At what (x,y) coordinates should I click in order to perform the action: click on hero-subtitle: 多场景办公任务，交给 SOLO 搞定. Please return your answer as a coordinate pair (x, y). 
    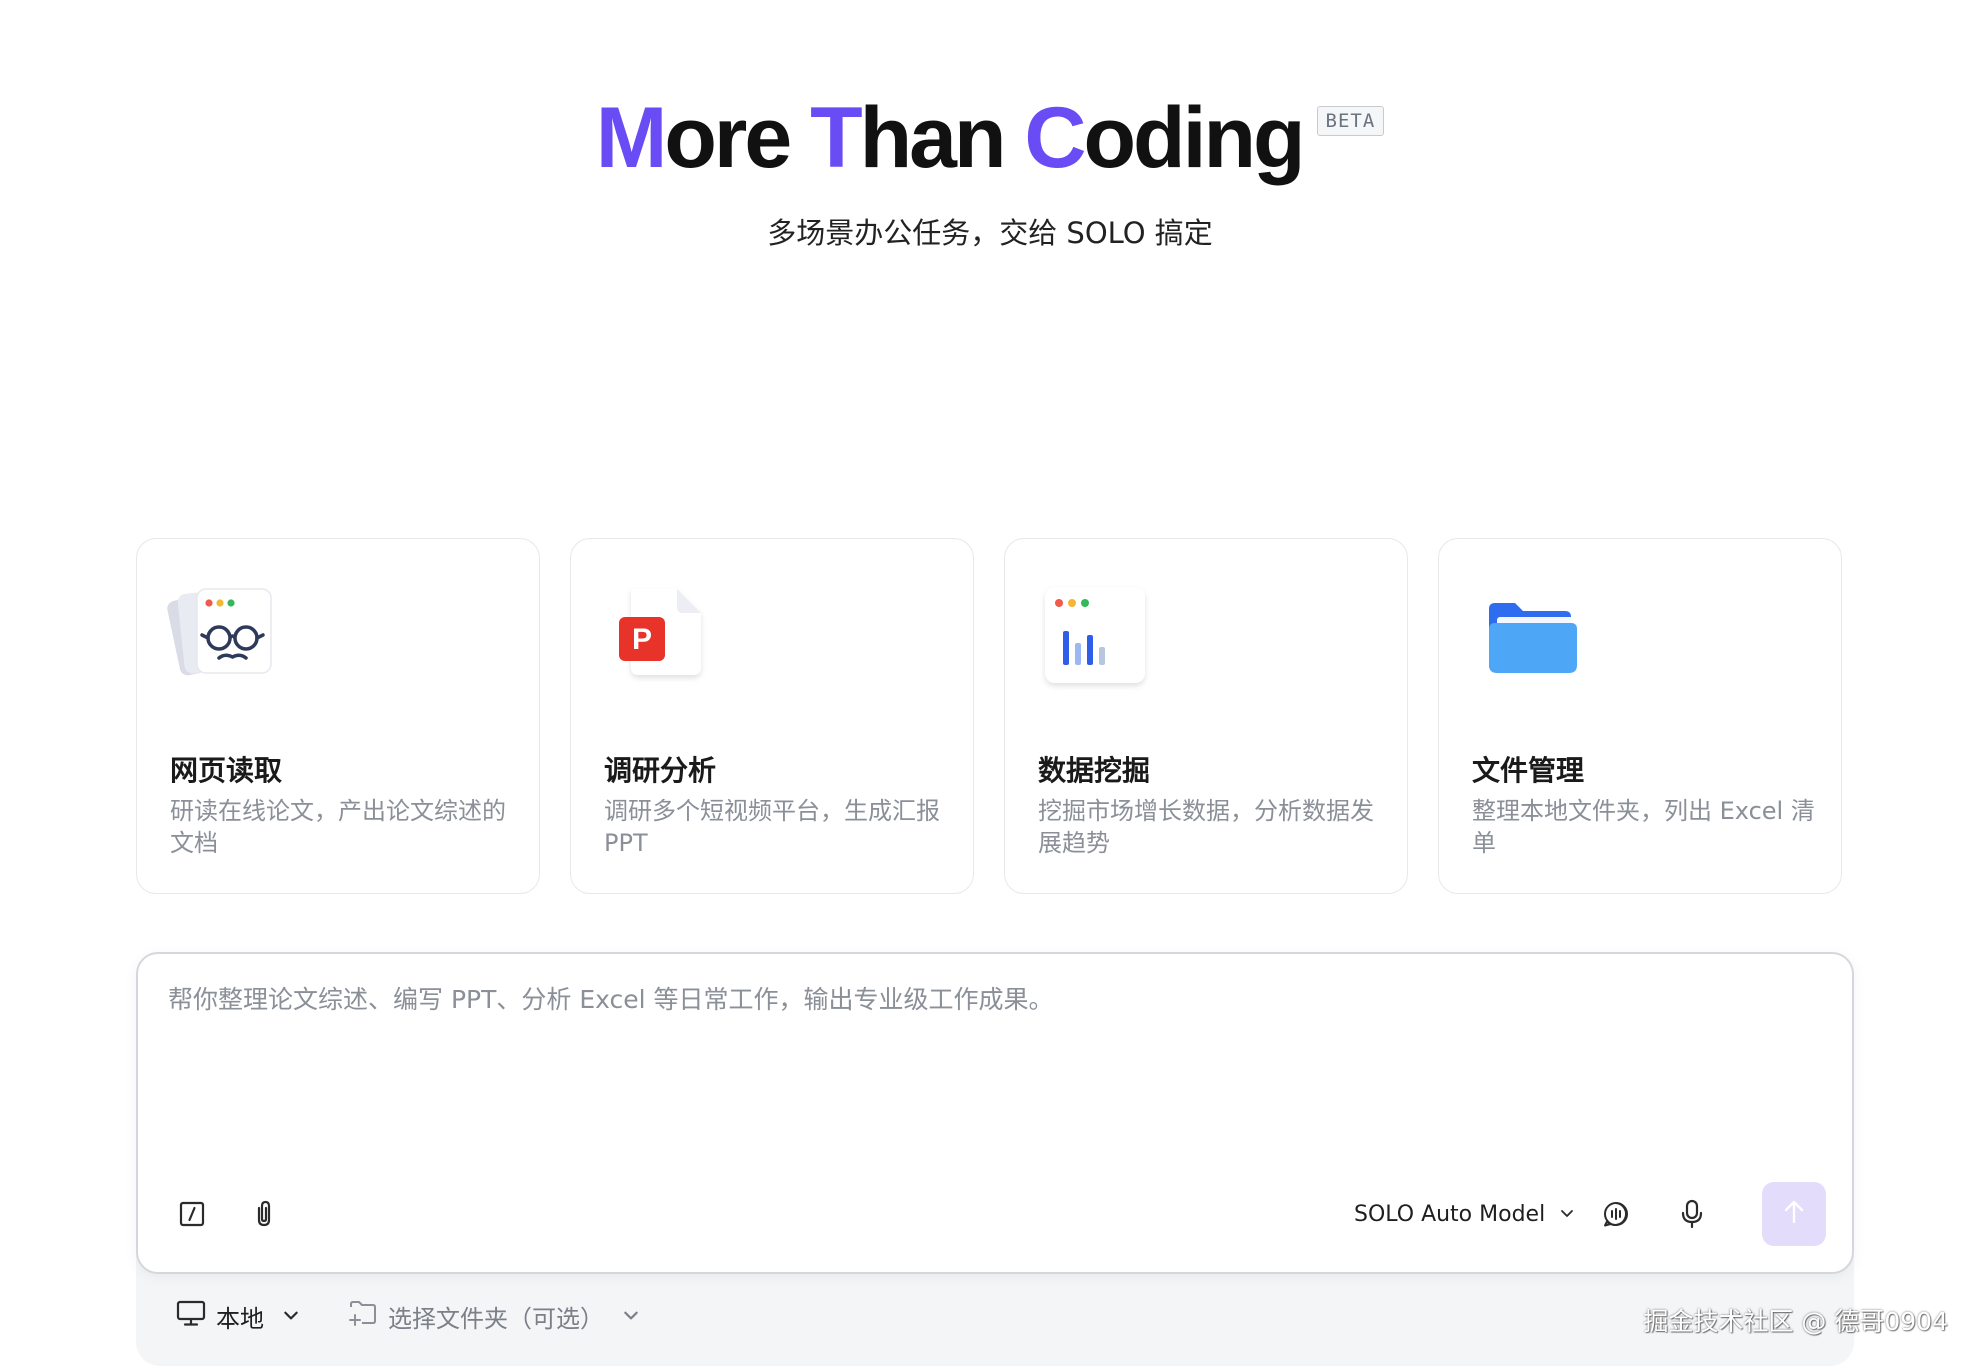
    Looking at the image, I should click on (990, 233).